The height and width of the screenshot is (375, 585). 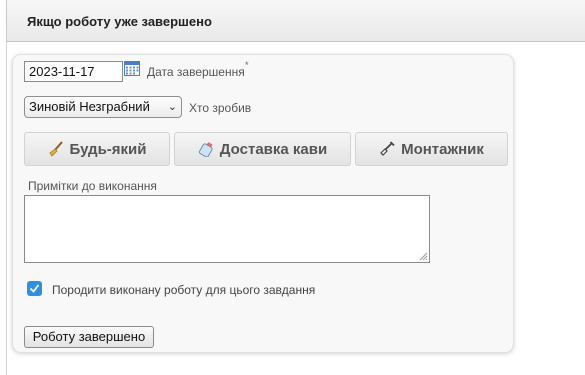 What do you see at coordinates (423, 256) in the screenshot?
I see `resize-grip-icon` at bounding box center [423, 256].